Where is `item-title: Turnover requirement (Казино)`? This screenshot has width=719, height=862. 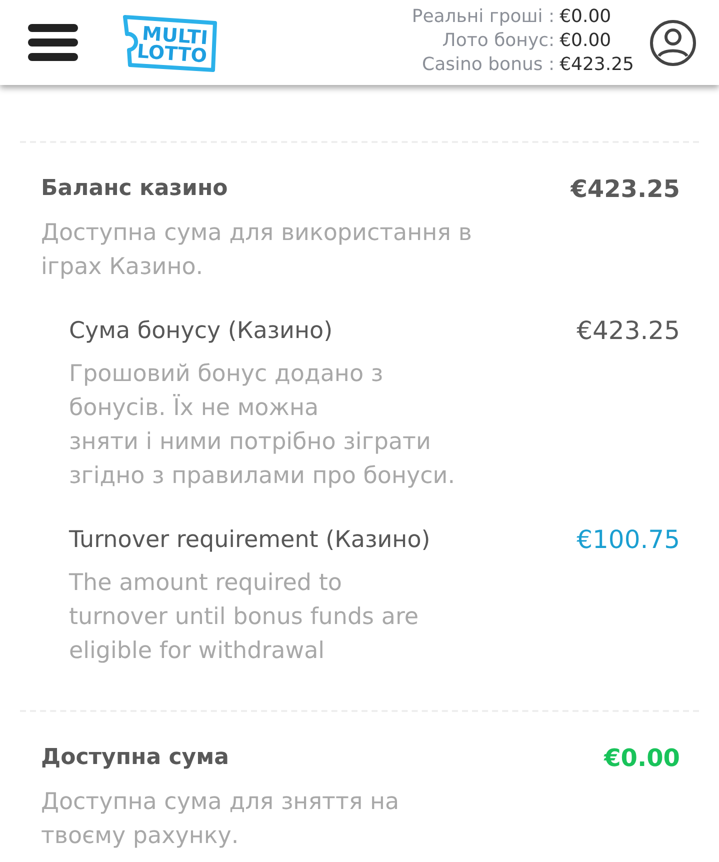 item-title: Turnover requirement (Казино) is located at coordinates (249, 540).